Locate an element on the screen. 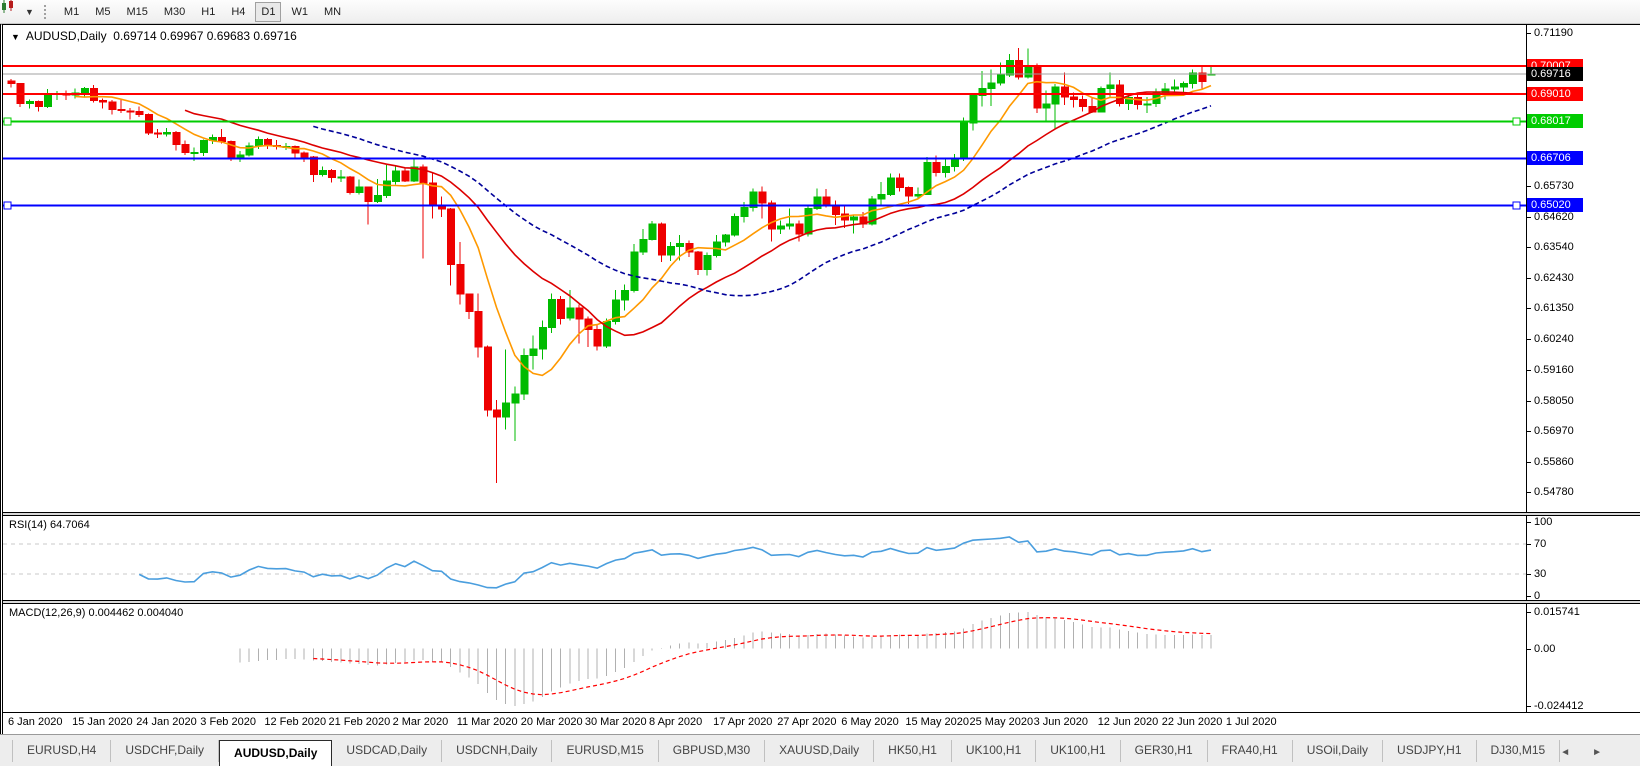 Image resolution: width=1640 pixels, height=766 pixels. chart-type-icon is located at coordinates (13, 11).